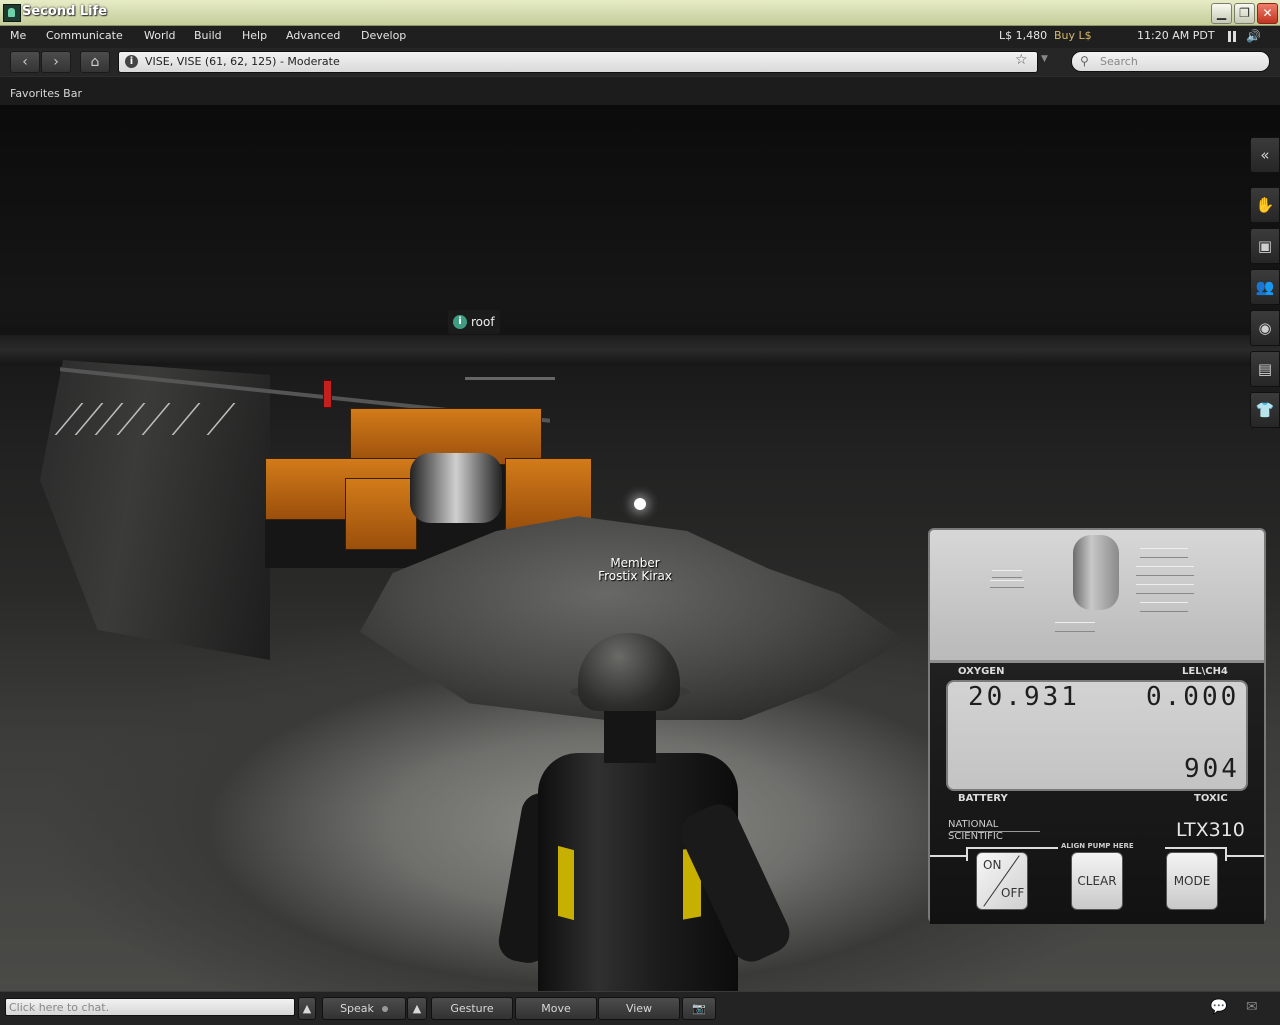 The height and width of the screenshot is (1025, 1280). Describe the element at coordinates (1265, 287) in the screenshot. I see `people-icon: 👥` at that location.